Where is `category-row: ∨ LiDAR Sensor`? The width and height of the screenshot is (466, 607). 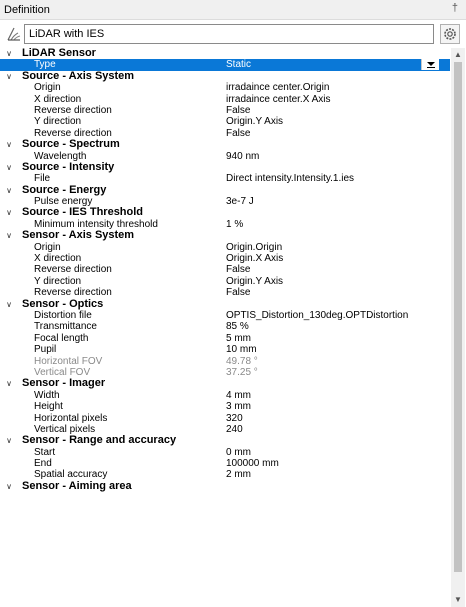
category-row: ∨ LiDAR Sensor is located at coordinates (225, 53).